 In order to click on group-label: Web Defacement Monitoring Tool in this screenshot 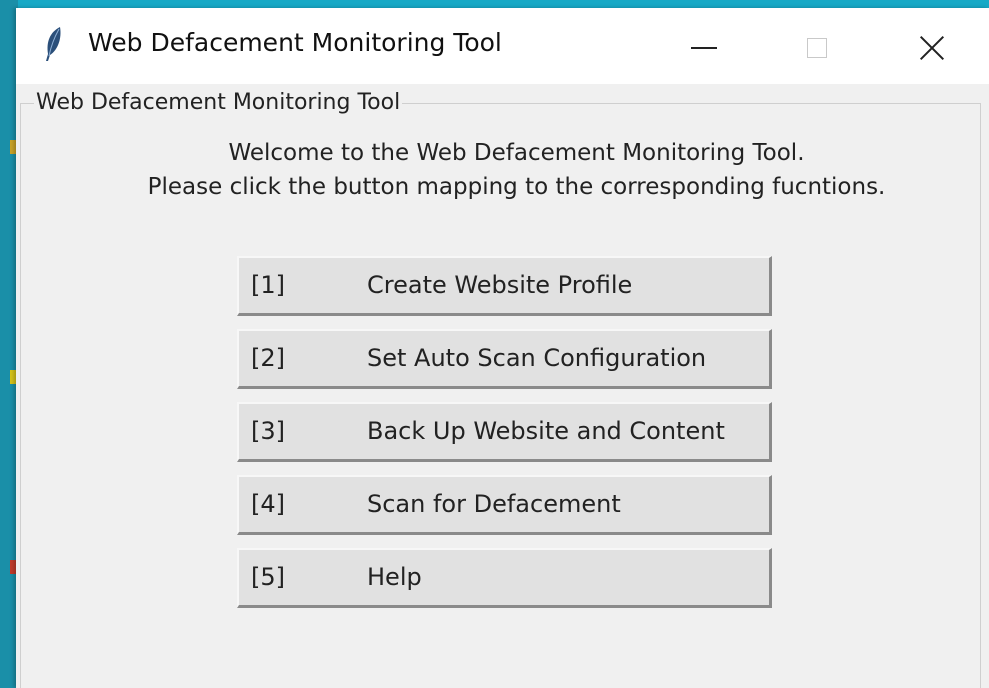, I will do `click(218, 102)`.